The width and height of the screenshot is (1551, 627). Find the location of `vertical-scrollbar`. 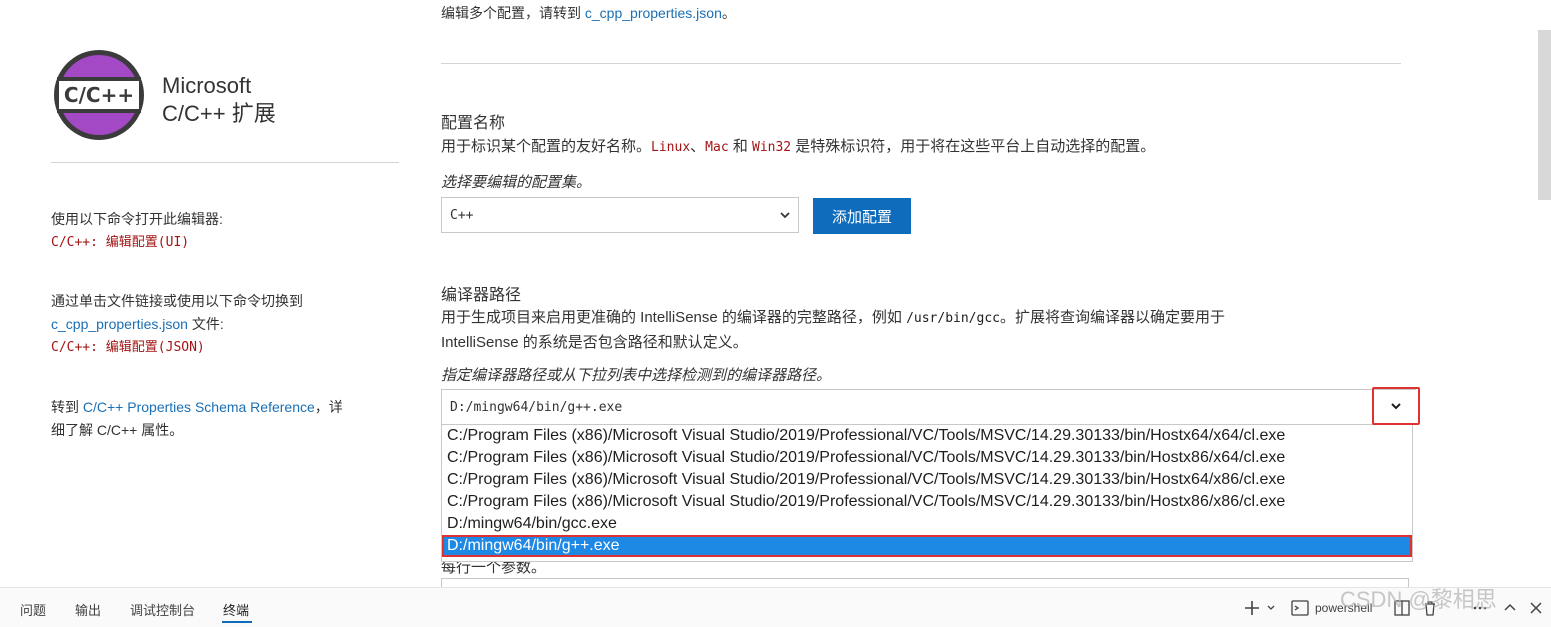

vertical-scrollbar is located at coordinates (1544, 115).